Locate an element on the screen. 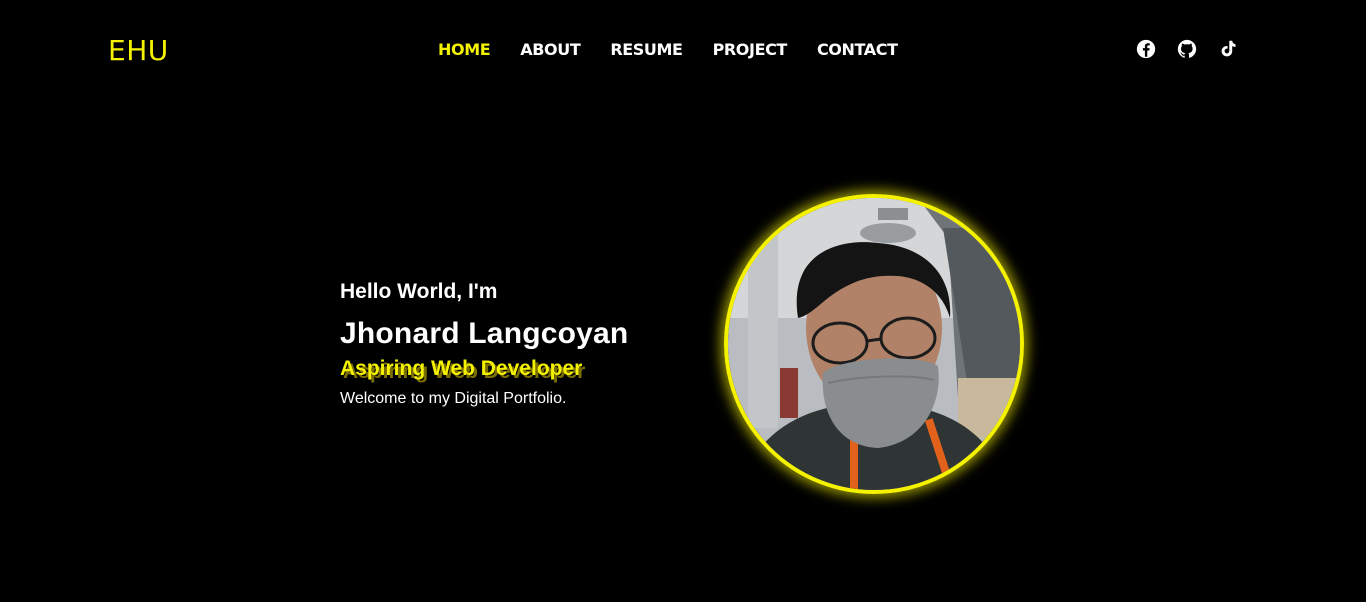 The height and width of the screenshot is (602, 1366). site-logo: EHU is located at coordinates (138, 51).